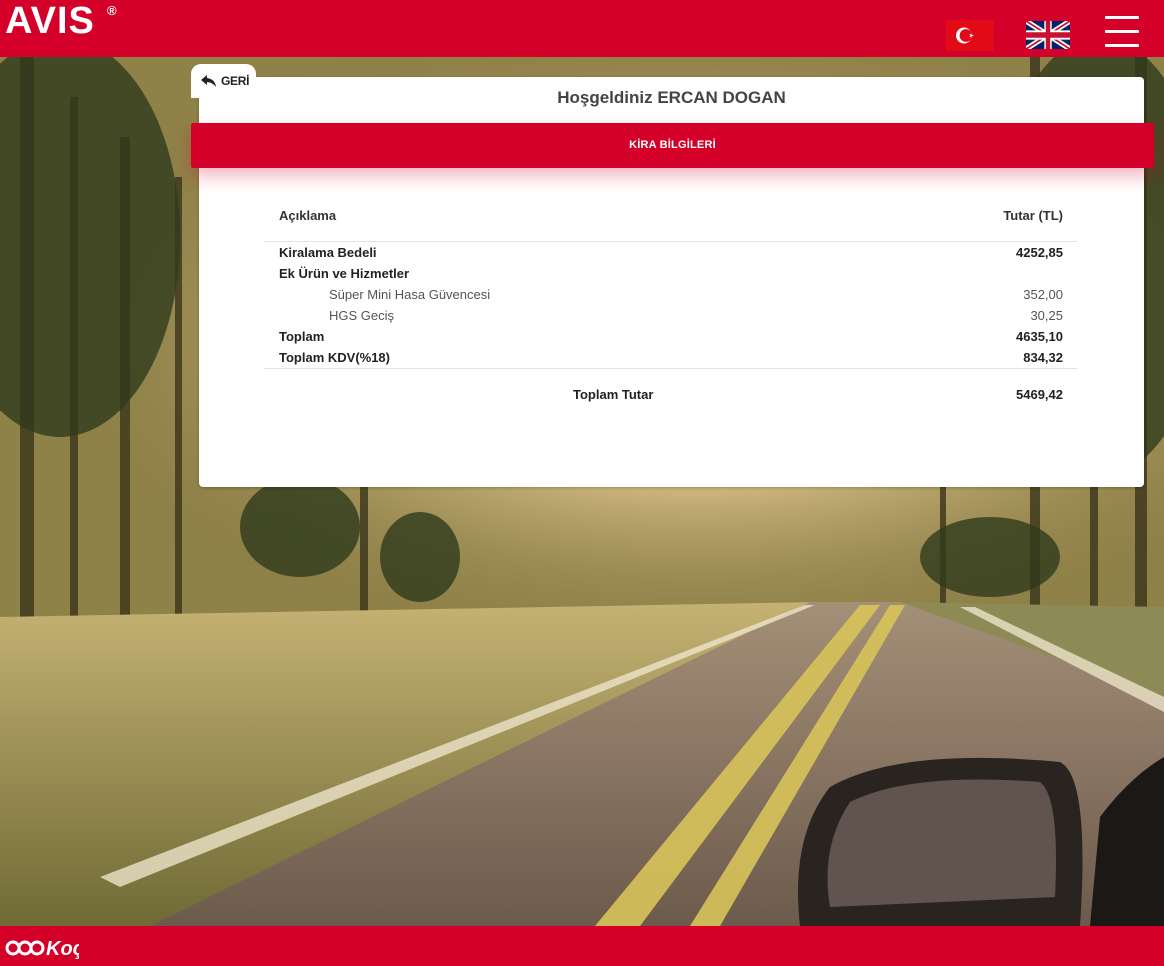 The width and height of the screenshot is (1164, 966). Describe the element at coordinates (670, 368) in the screenshot. I see `total-divider` at that location.